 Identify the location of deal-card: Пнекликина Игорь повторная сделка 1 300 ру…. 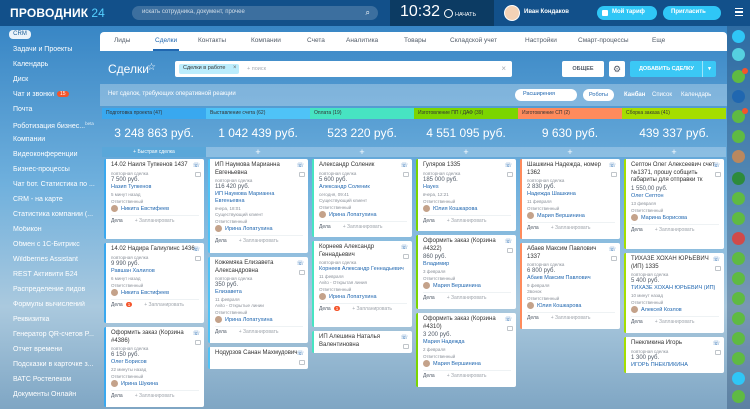
(674, 355).